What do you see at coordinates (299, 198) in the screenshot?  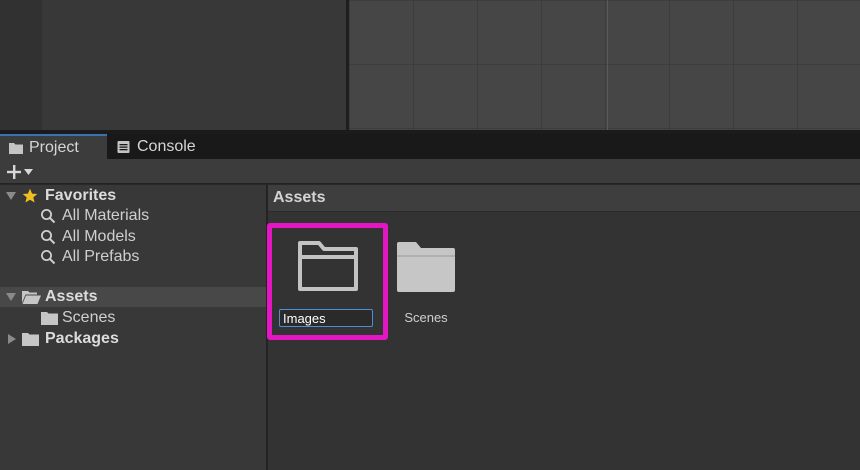 I see `breadcrumb-assets: Assets` at bounding box center [299, 198].